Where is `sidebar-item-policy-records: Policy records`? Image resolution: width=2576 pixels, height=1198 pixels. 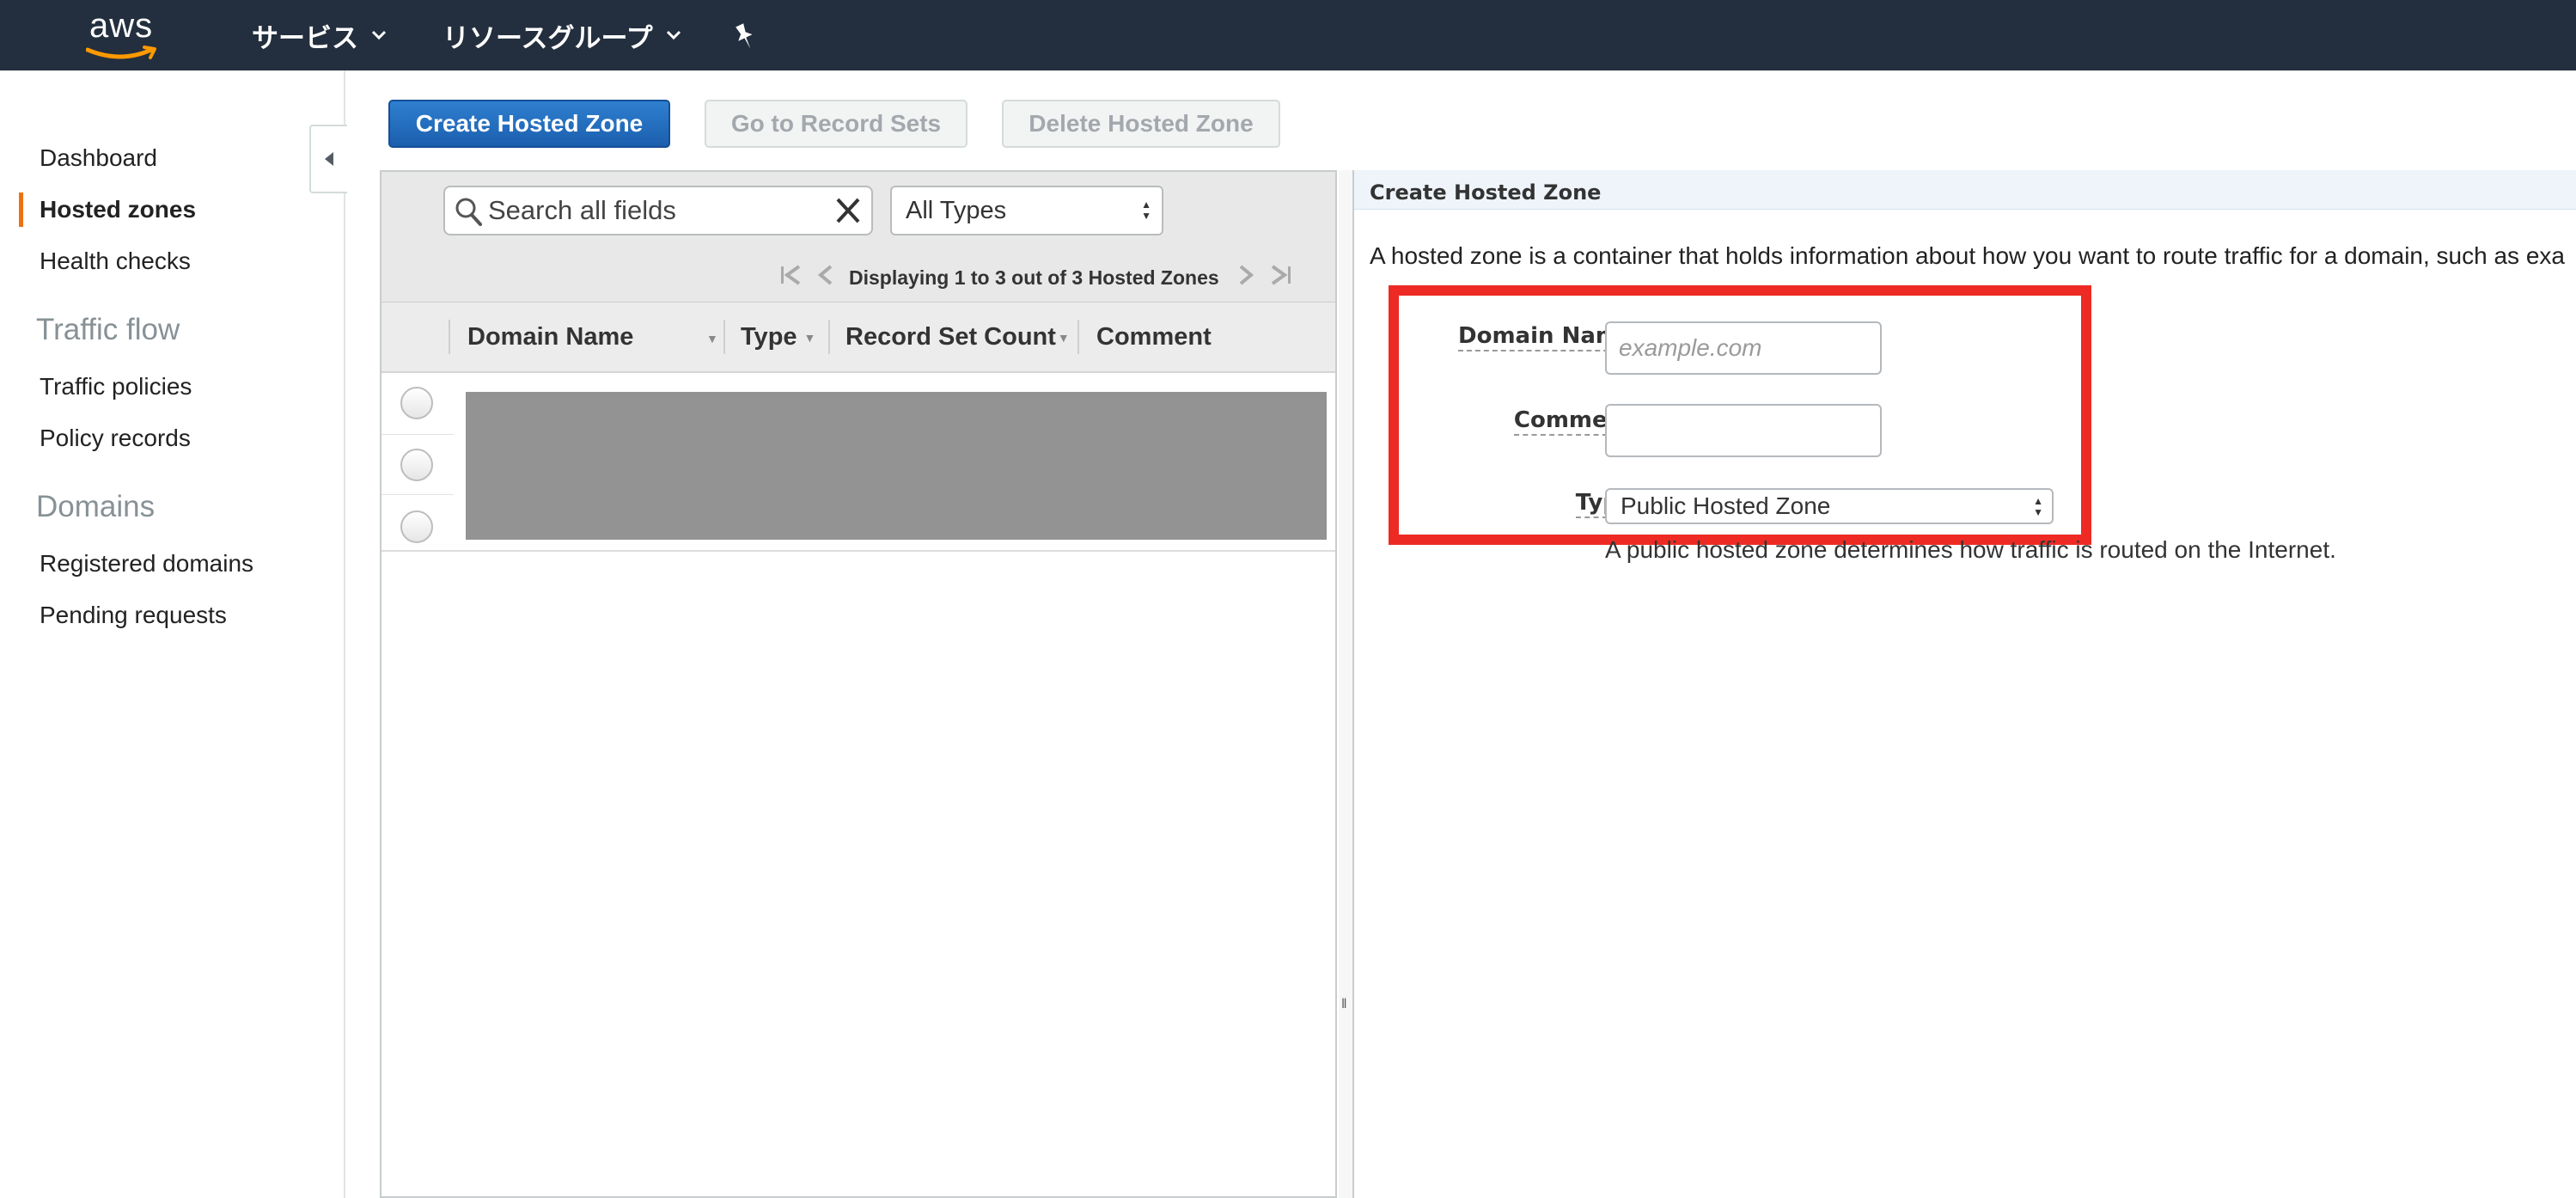
sidebar-item-policy-records: Policy records is located at coordinates (115, 438).